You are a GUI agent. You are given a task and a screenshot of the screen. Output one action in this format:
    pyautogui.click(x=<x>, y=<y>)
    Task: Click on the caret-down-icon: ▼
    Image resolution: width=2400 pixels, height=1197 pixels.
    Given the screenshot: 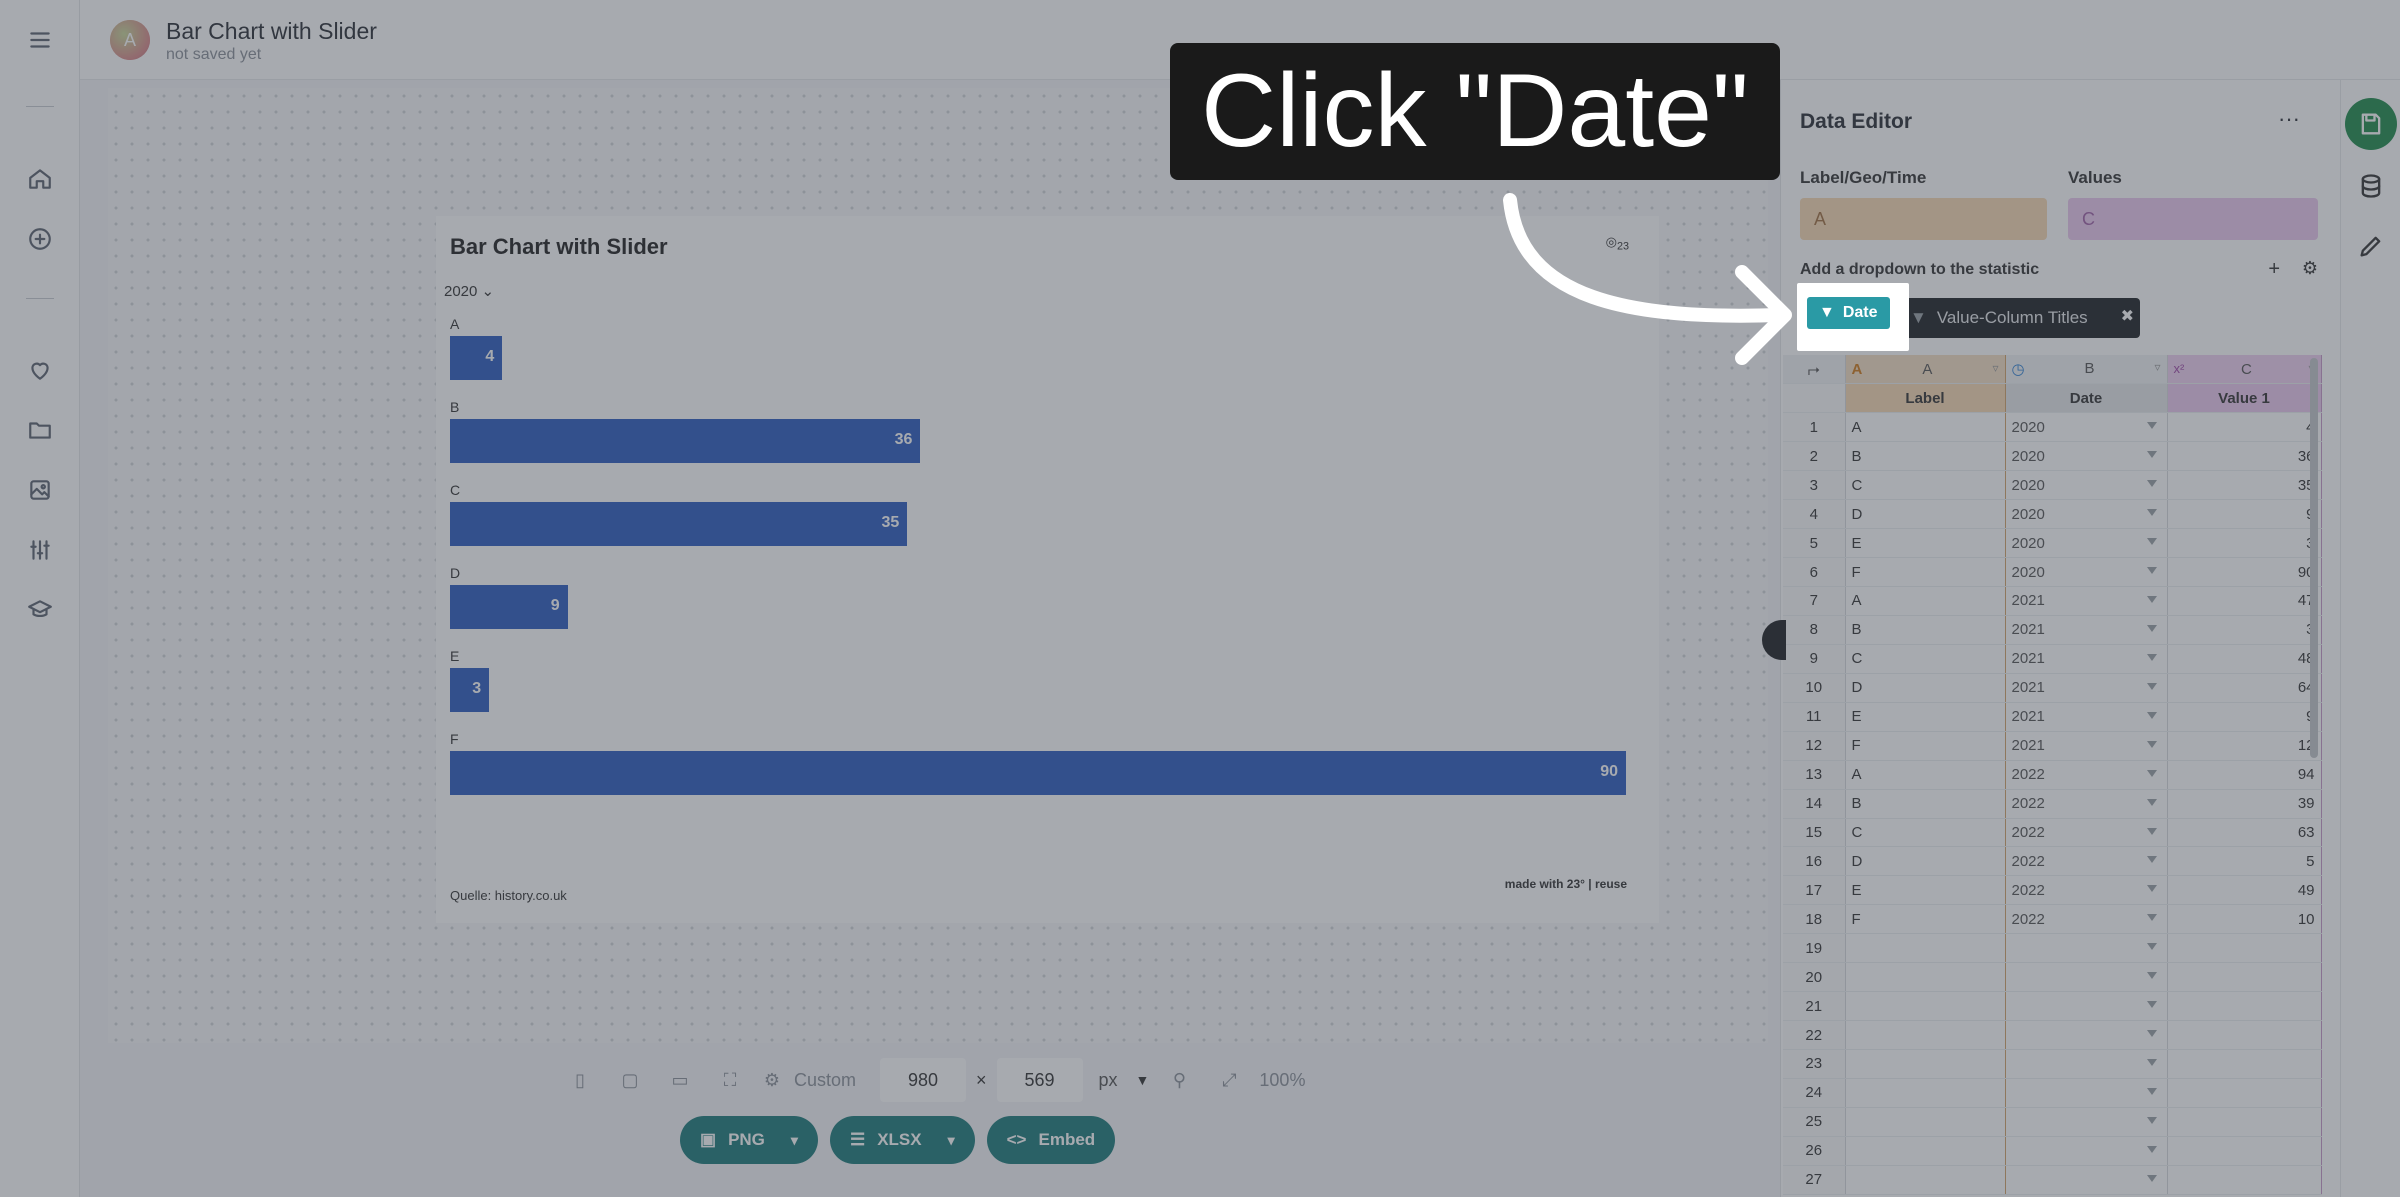 What is the action you would take?
    pyautogui.click(x=1143, y=1080)
    